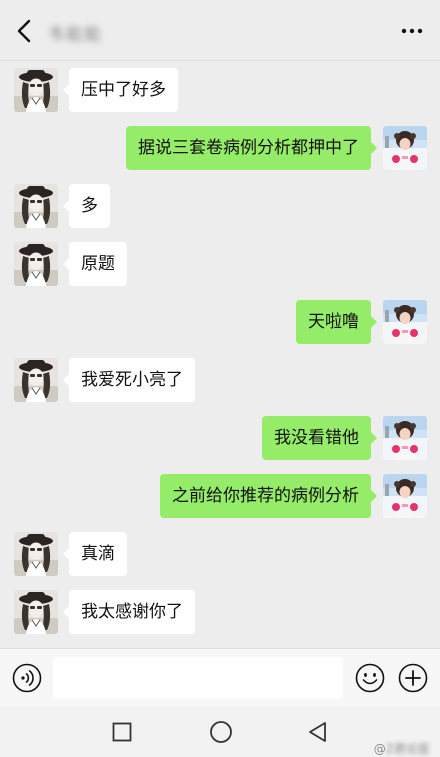  I want to click on sent-message-bubble: 之前给你推荐的病例分析, so click(268, 496).